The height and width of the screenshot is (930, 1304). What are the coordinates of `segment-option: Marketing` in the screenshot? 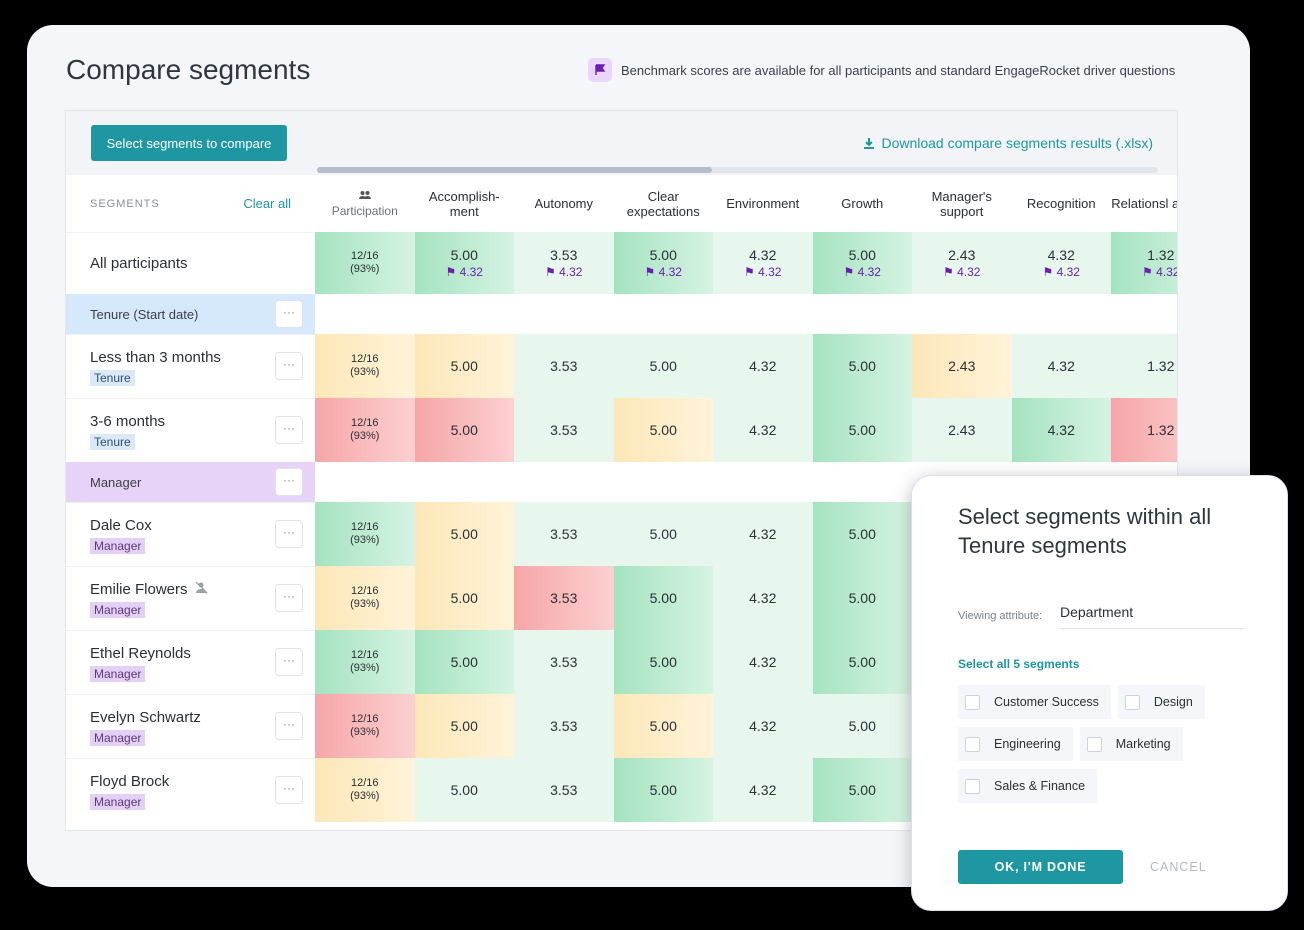 It's located at (1131, 744).